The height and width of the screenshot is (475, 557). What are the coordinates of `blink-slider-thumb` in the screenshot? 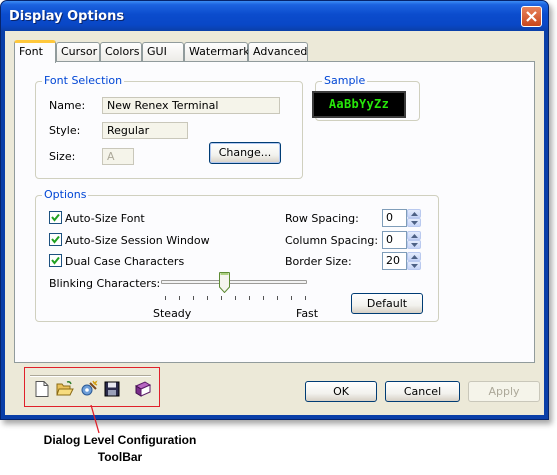 It's located at (224, 283).